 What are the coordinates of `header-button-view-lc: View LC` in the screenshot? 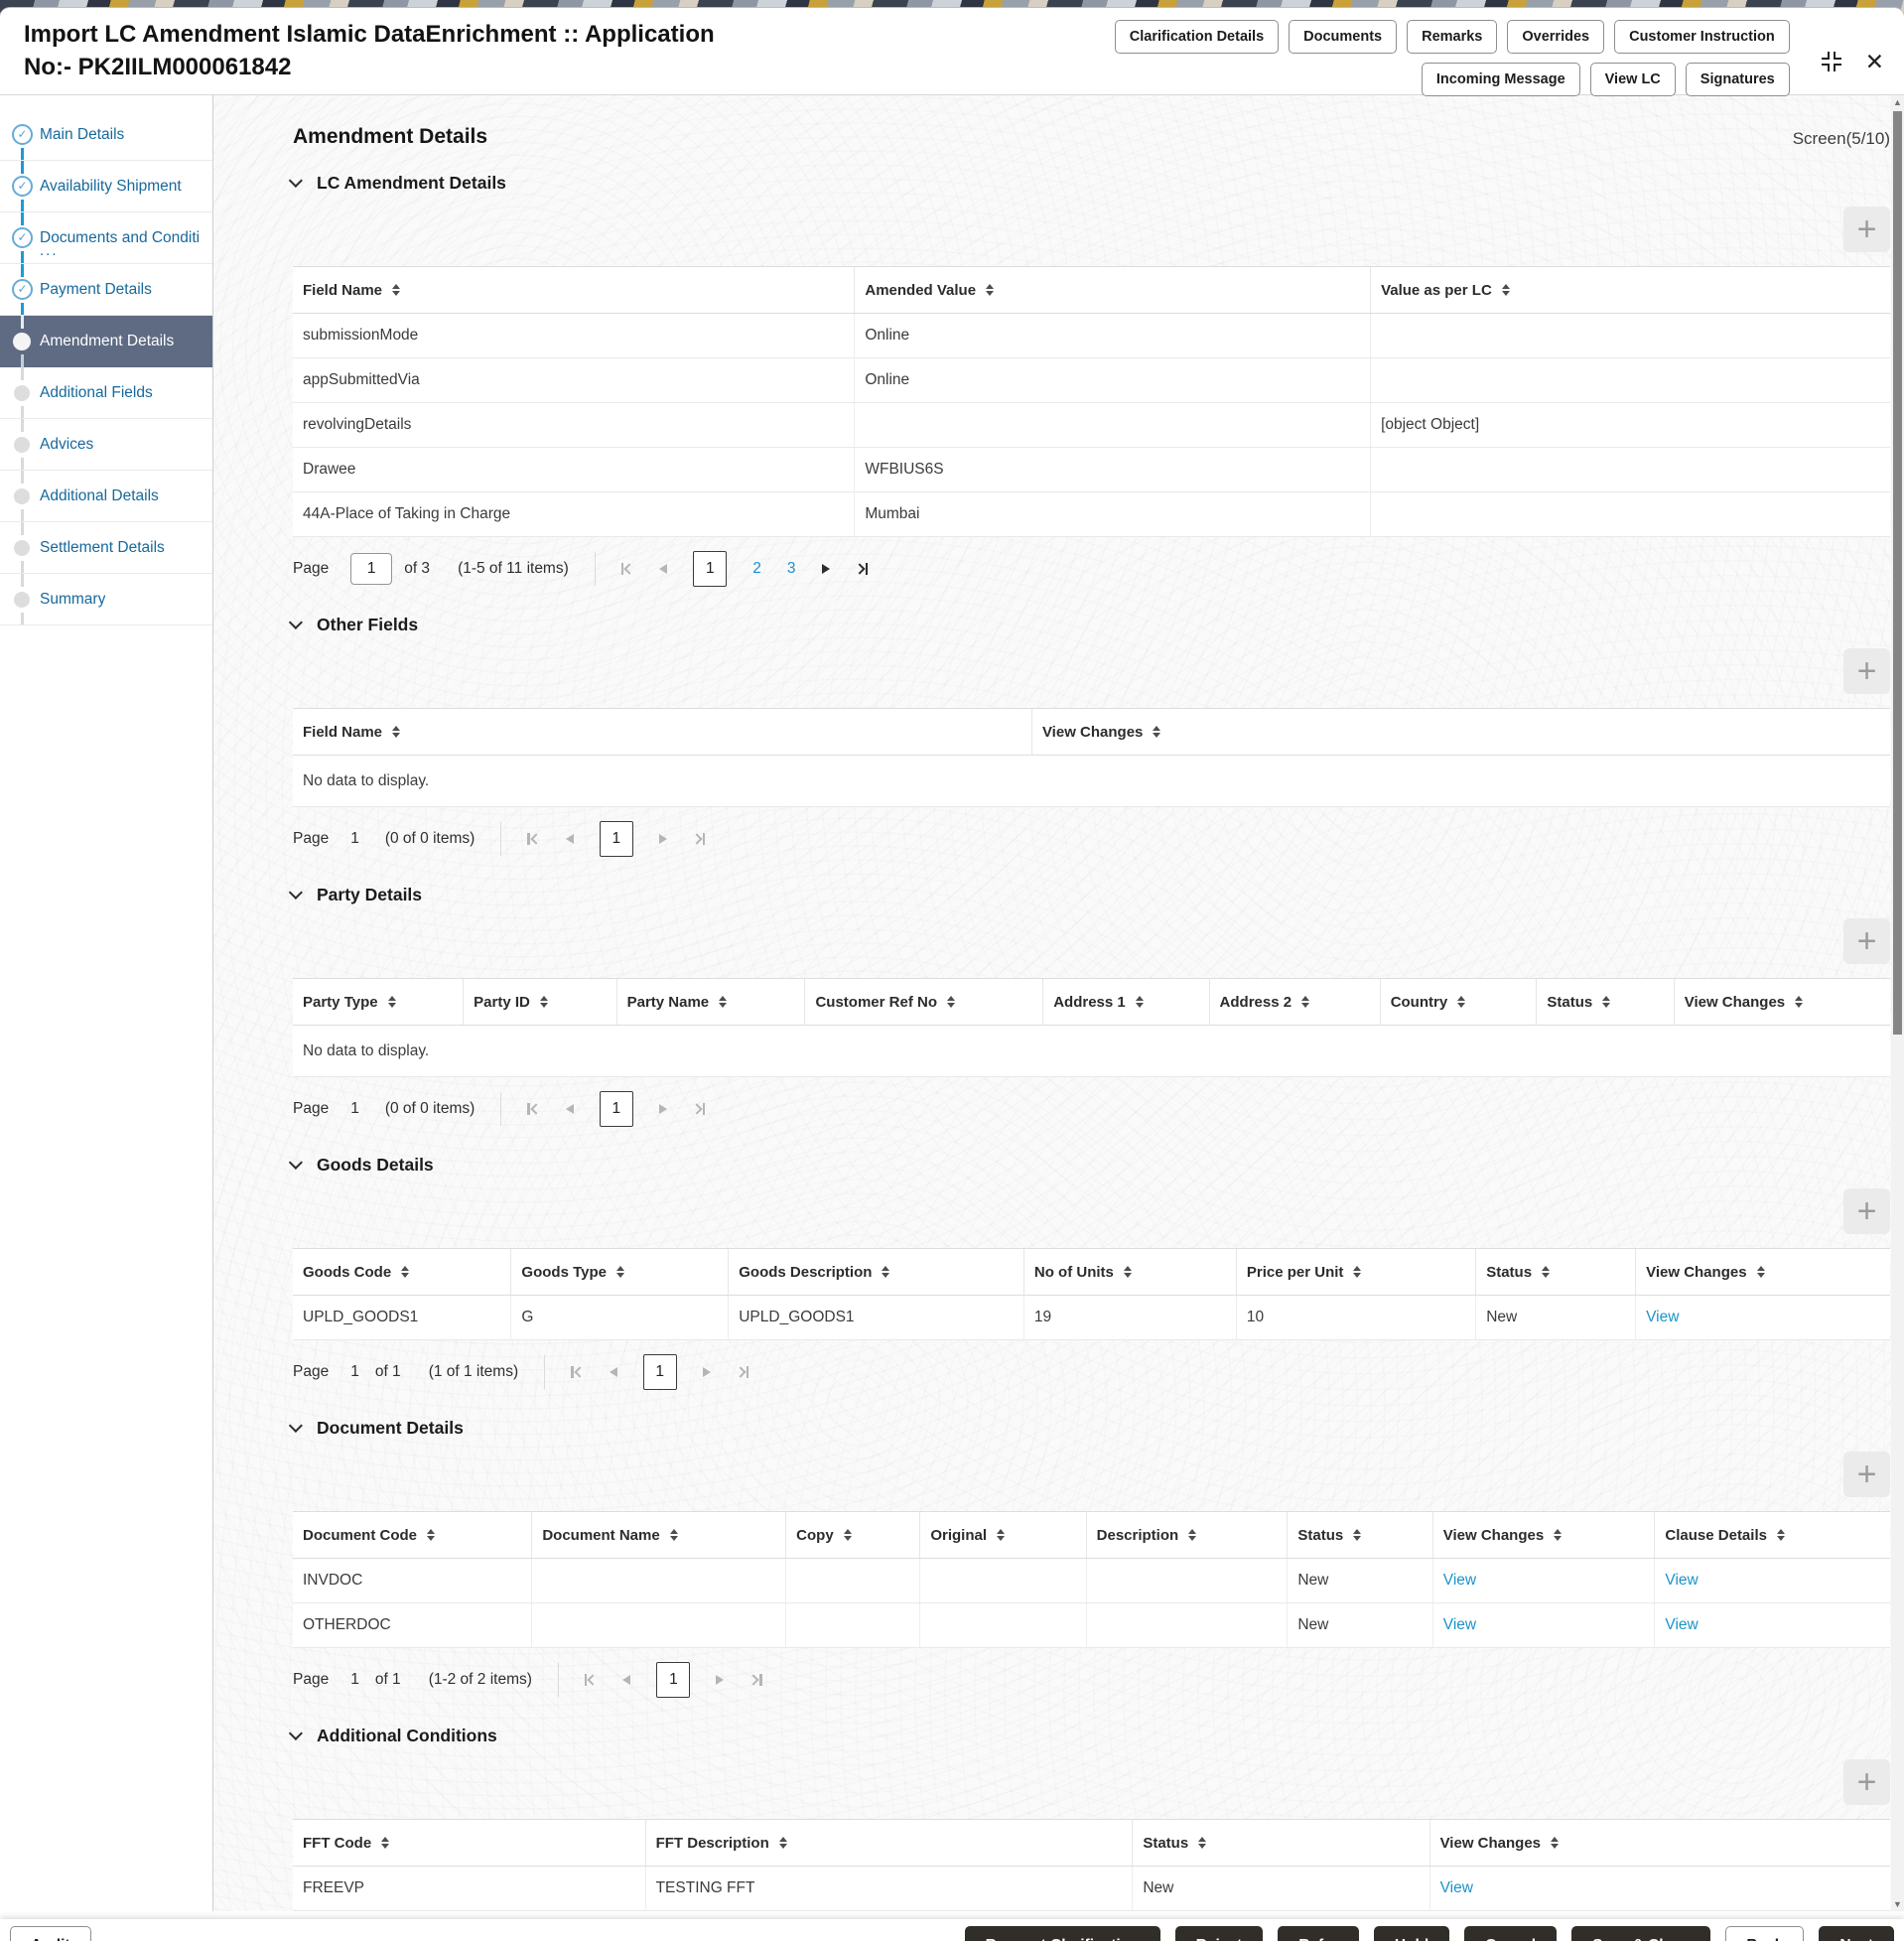 It's located at (1632, 80).